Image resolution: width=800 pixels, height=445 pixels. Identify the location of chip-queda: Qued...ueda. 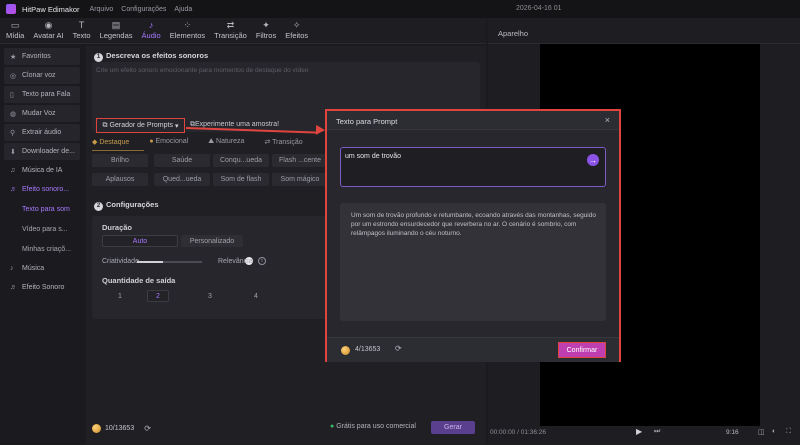
(182, 179).